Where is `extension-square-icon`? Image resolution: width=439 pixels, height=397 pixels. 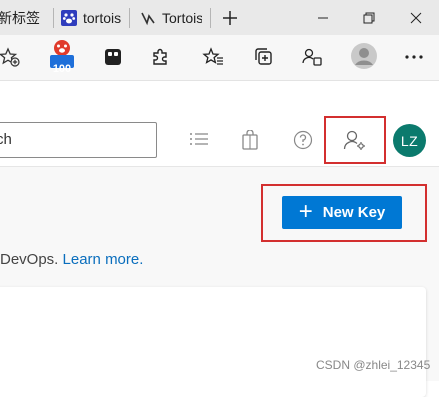
extension-square-icon is located at coordinates (113, 57).